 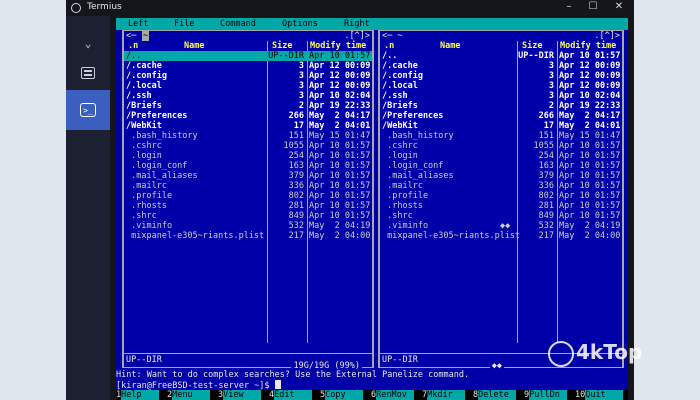 I want to click on fkey-menu-button: 2Menu, so click(x=189, y=395).